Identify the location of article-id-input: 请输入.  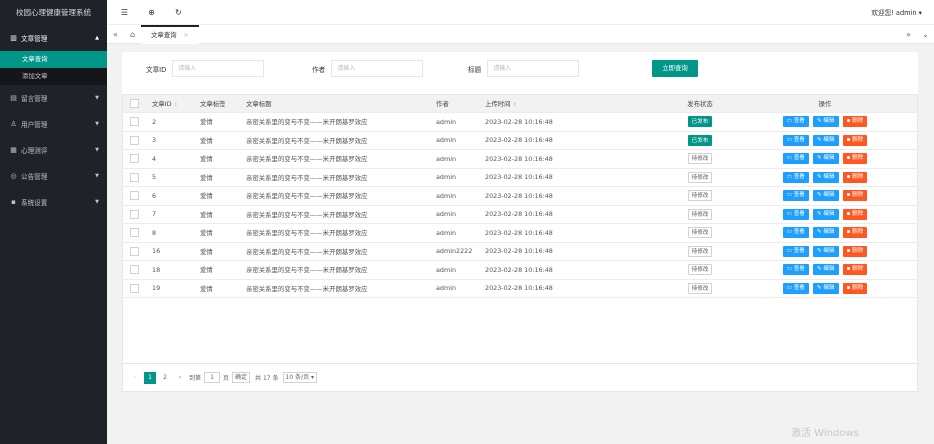
(218, 68).